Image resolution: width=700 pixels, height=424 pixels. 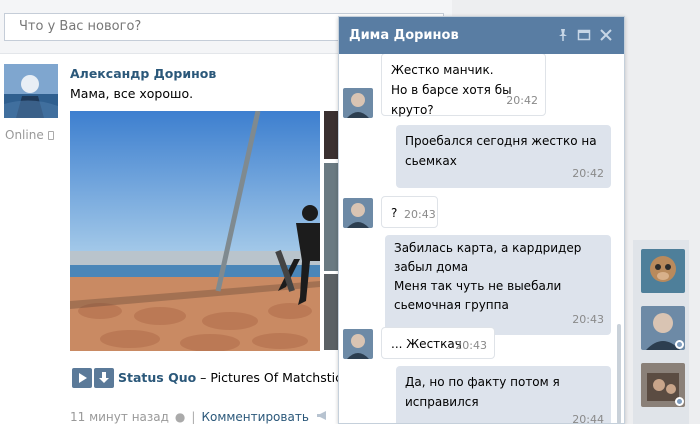 What do you see at coordinates (31, 91) in the screenshot?
I see `author-avatar` at bounding box center [31, 91].